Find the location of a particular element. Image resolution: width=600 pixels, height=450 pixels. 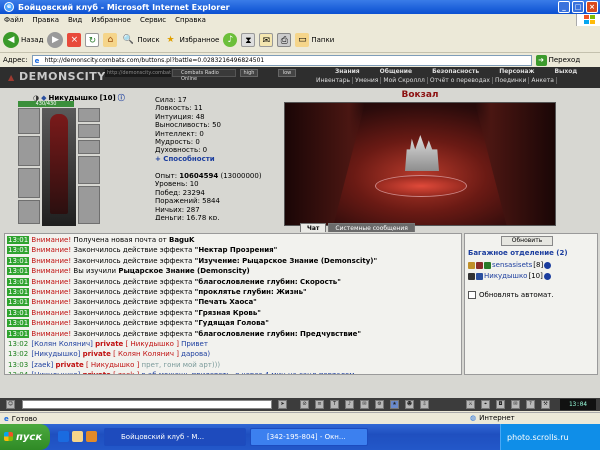

forward-button: ▶ is located at coordinates (55, 39).